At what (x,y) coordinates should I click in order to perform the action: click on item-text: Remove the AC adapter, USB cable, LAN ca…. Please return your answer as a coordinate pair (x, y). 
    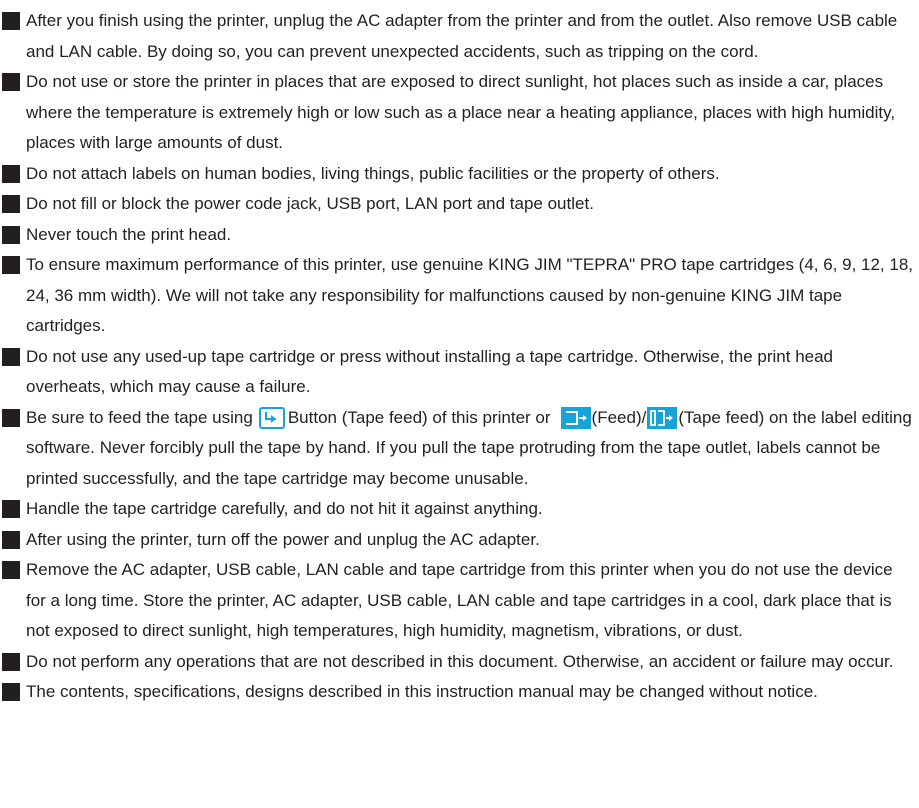
    Looking at the image, I should click on (459, 600).